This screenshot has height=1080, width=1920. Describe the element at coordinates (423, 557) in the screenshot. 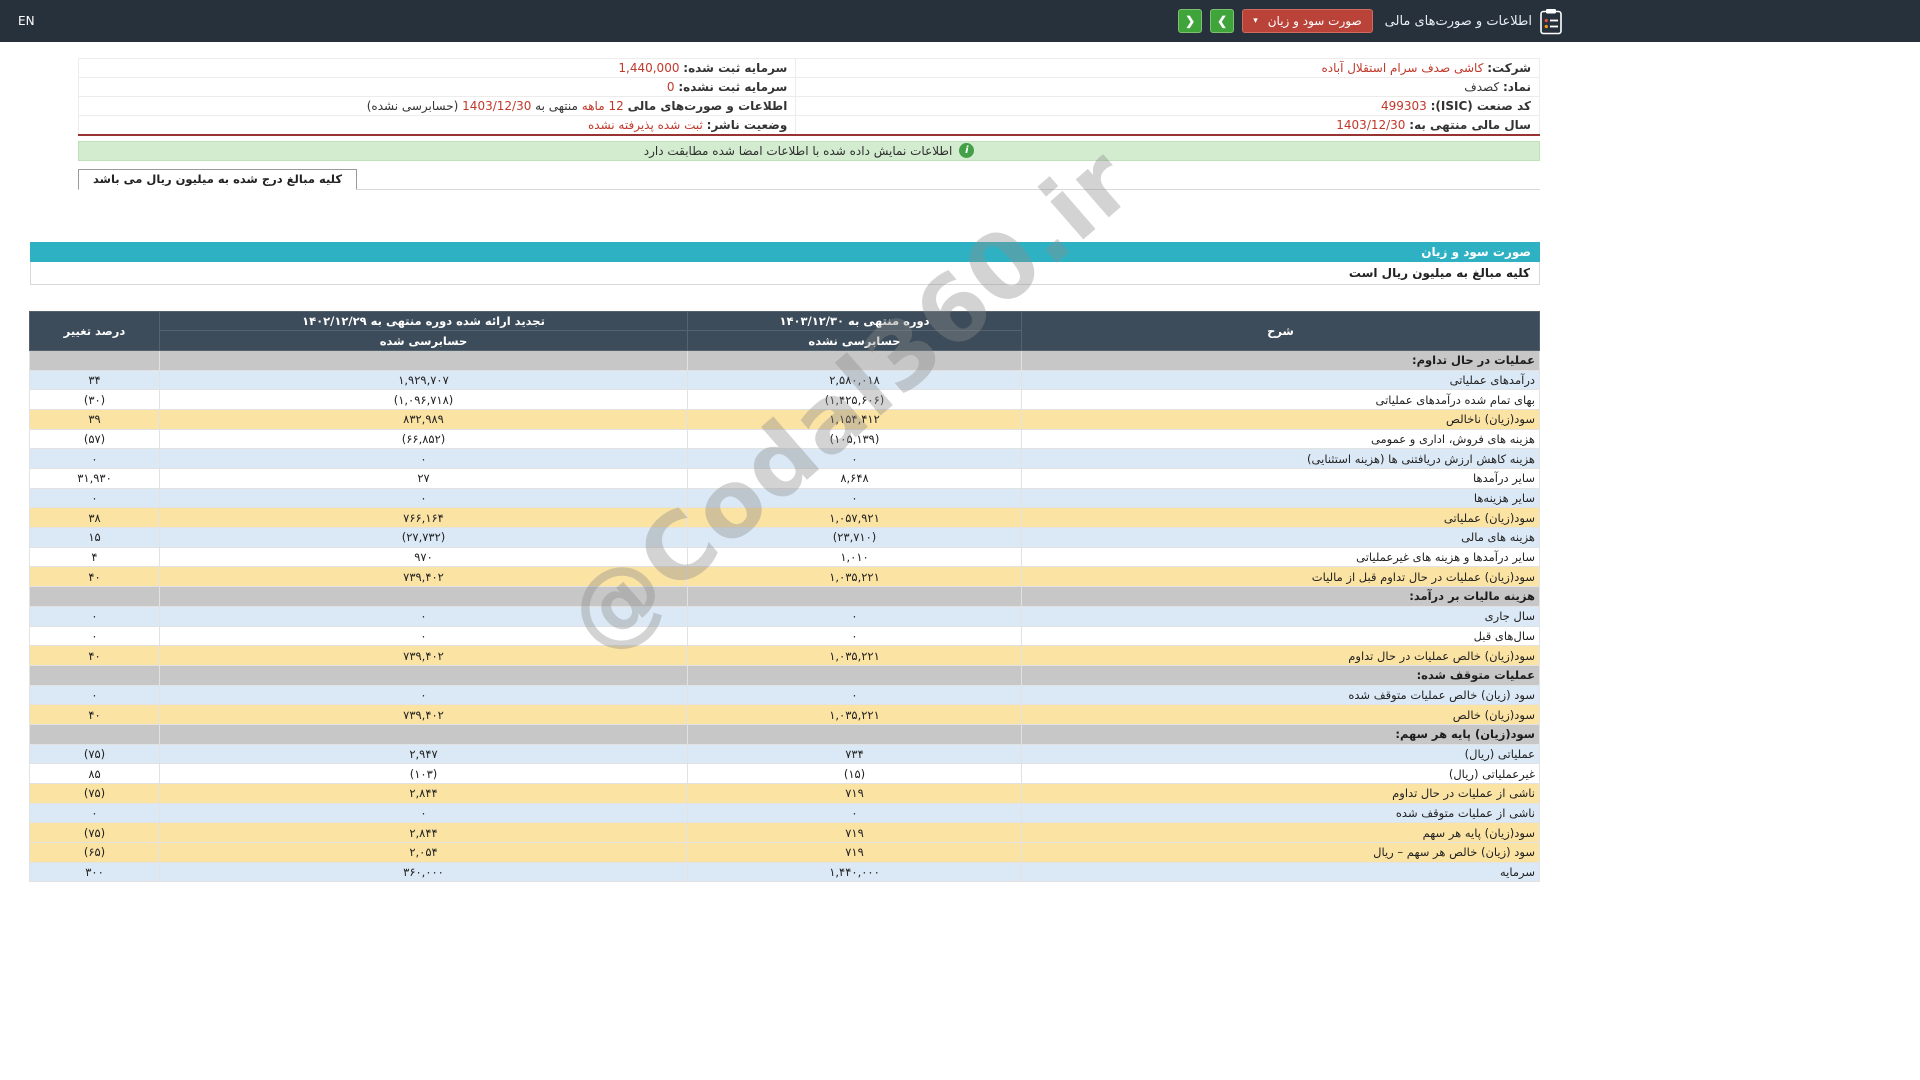

I see `prior-period-value: ۹۷۰` at that location.